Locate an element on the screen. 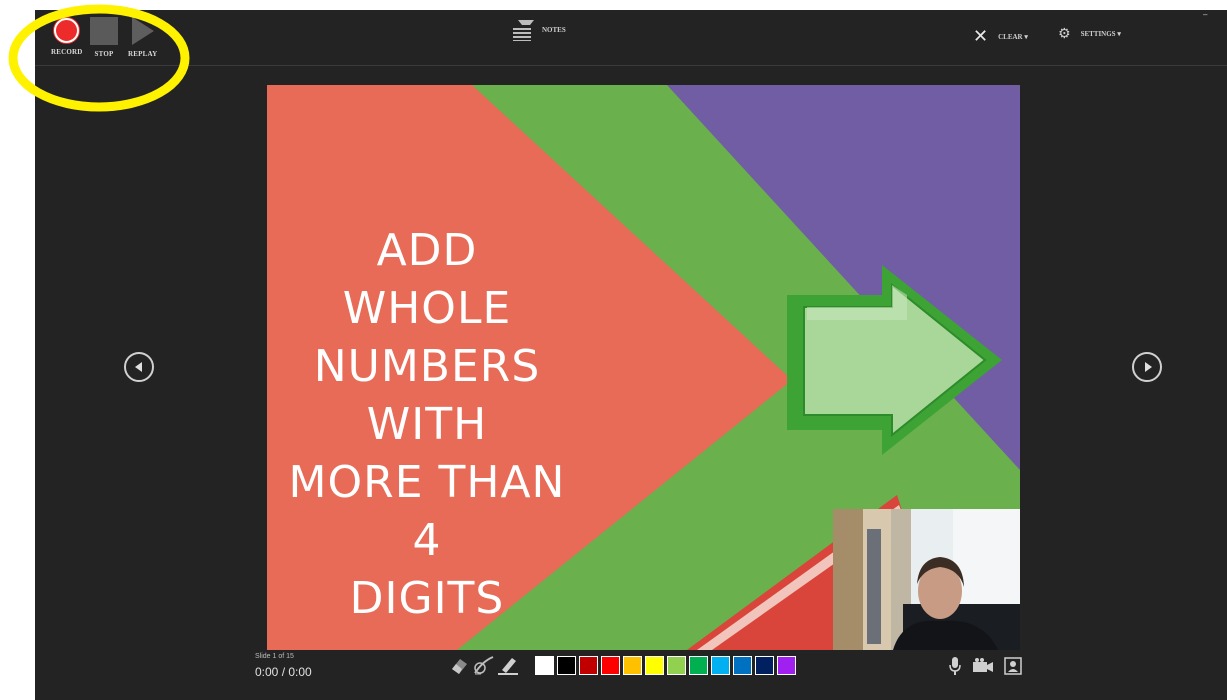 The image size is (1227, 700). record-icon is located at coordinates (67, 30).